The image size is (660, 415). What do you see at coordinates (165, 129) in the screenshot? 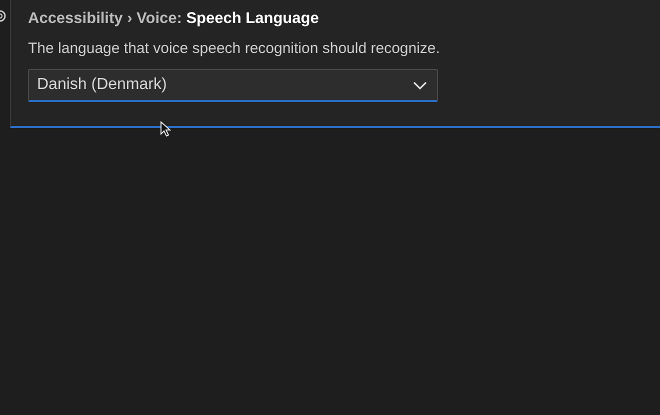
I see `cursor-icon` at bounding box center [165, 129].